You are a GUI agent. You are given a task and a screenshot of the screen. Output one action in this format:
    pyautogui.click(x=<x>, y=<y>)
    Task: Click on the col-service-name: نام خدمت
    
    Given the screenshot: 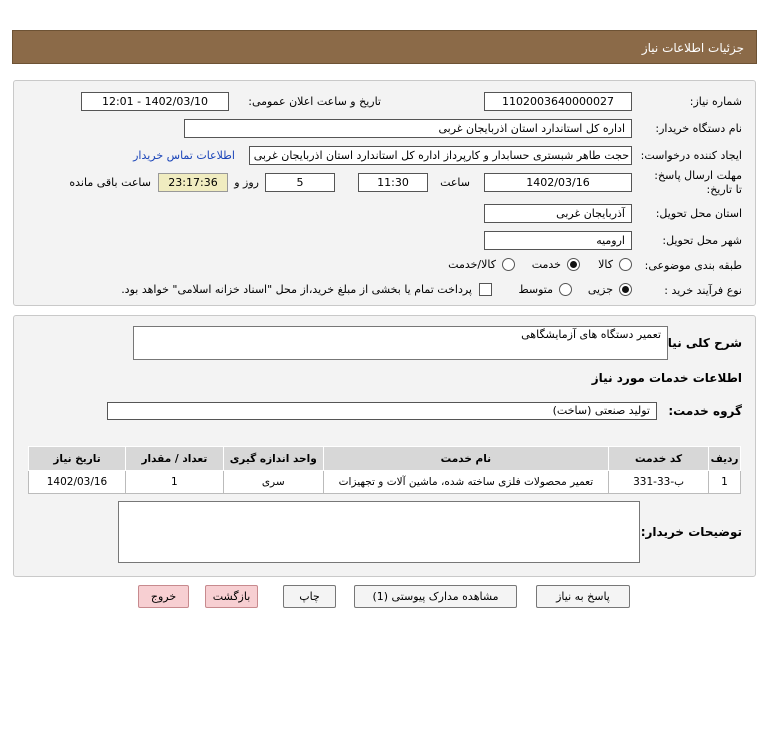 What is the action you would take?
    pyautogui.click(x=466, y=458)
    